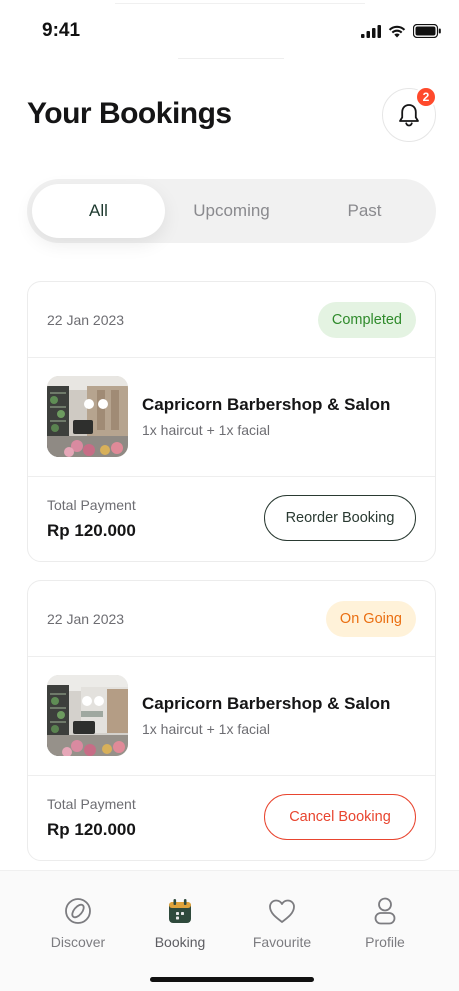 This screenshot has height=991, width=459. Describe the element at coordinates (282, 942) in the screenshot. I see `nav-label: Favourite` at that location.